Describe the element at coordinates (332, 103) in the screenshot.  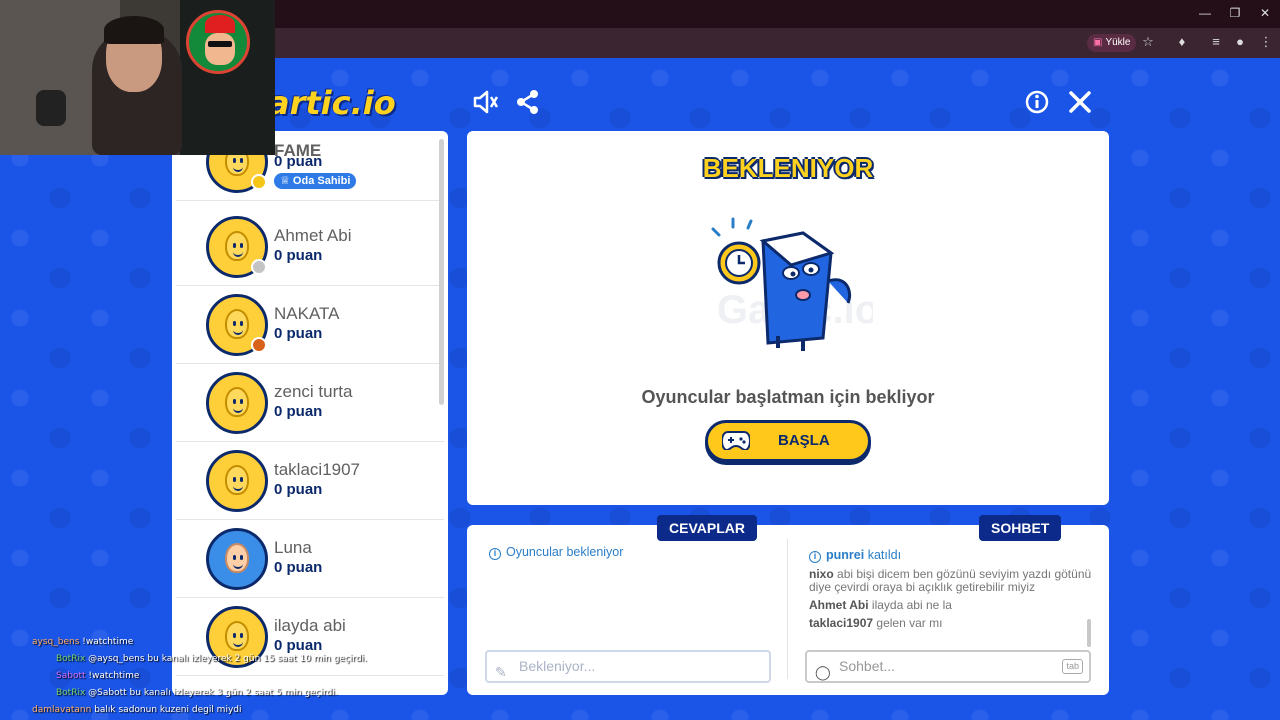
I see `game-logo: artic.io` at that location.